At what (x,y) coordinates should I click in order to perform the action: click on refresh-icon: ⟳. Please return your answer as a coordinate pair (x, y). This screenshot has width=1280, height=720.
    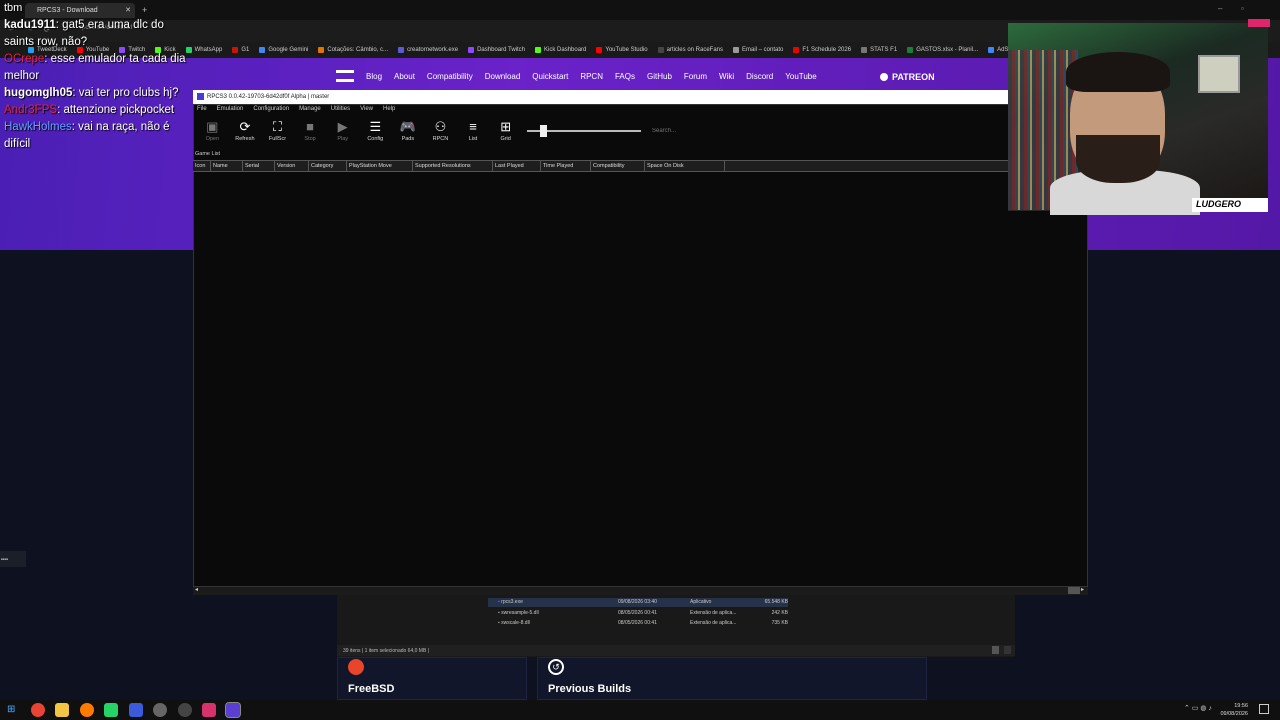
    Looking at the image, I should click on (245, 126).